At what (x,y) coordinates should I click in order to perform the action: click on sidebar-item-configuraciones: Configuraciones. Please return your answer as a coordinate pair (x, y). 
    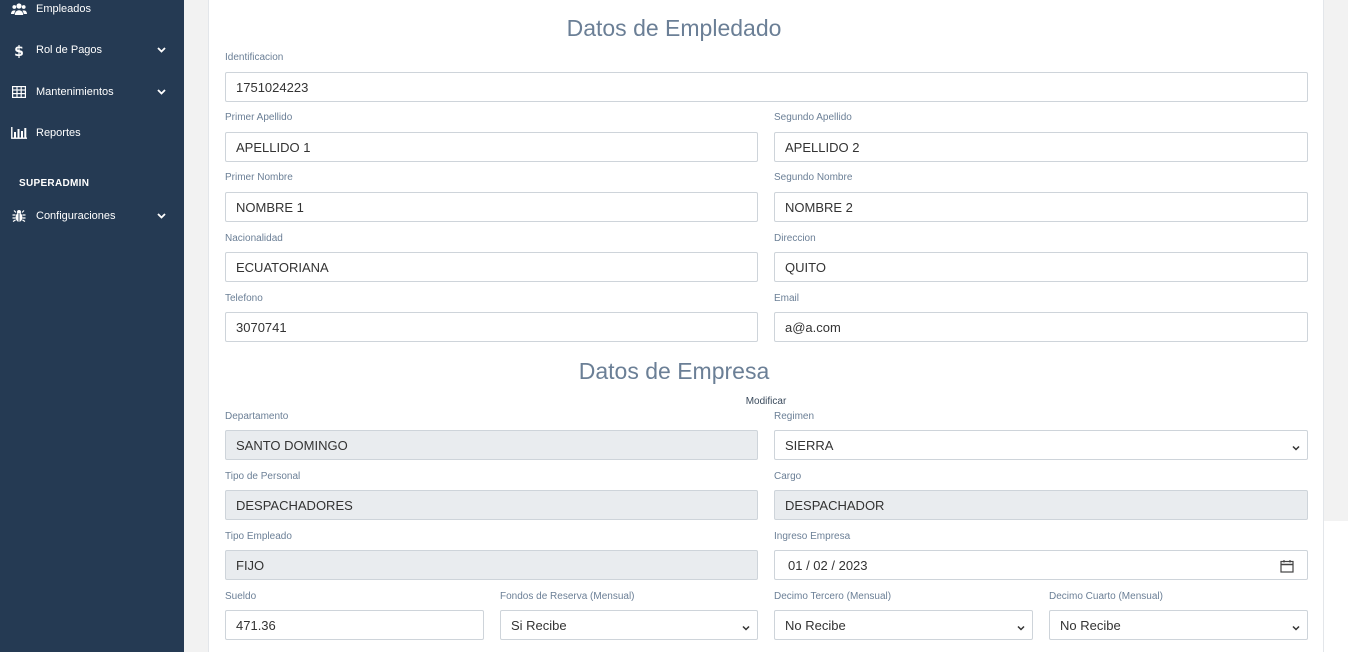
    Looking at the image, I should click on (92, 216).